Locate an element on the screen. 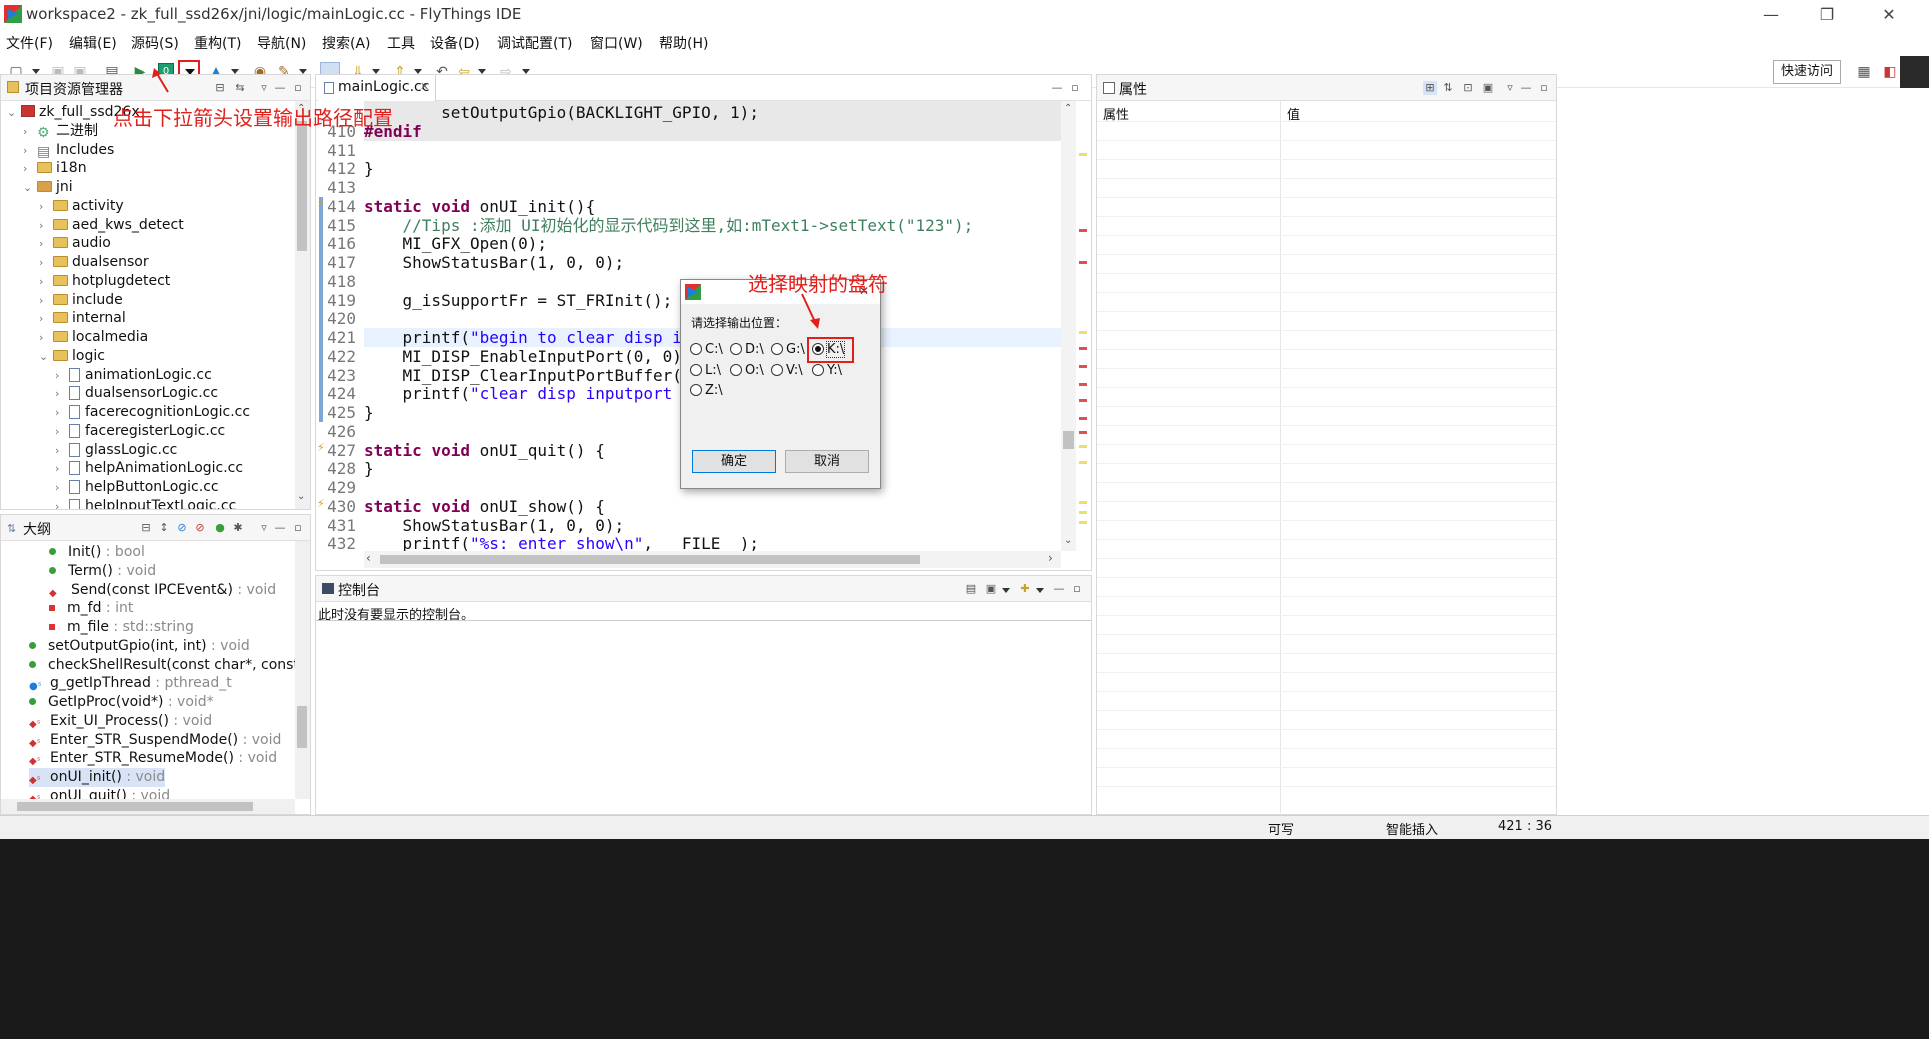 The width and height of the screenshot is (1929, 1039). scroll-right-icon: › is located at coordinates (1050, 558).